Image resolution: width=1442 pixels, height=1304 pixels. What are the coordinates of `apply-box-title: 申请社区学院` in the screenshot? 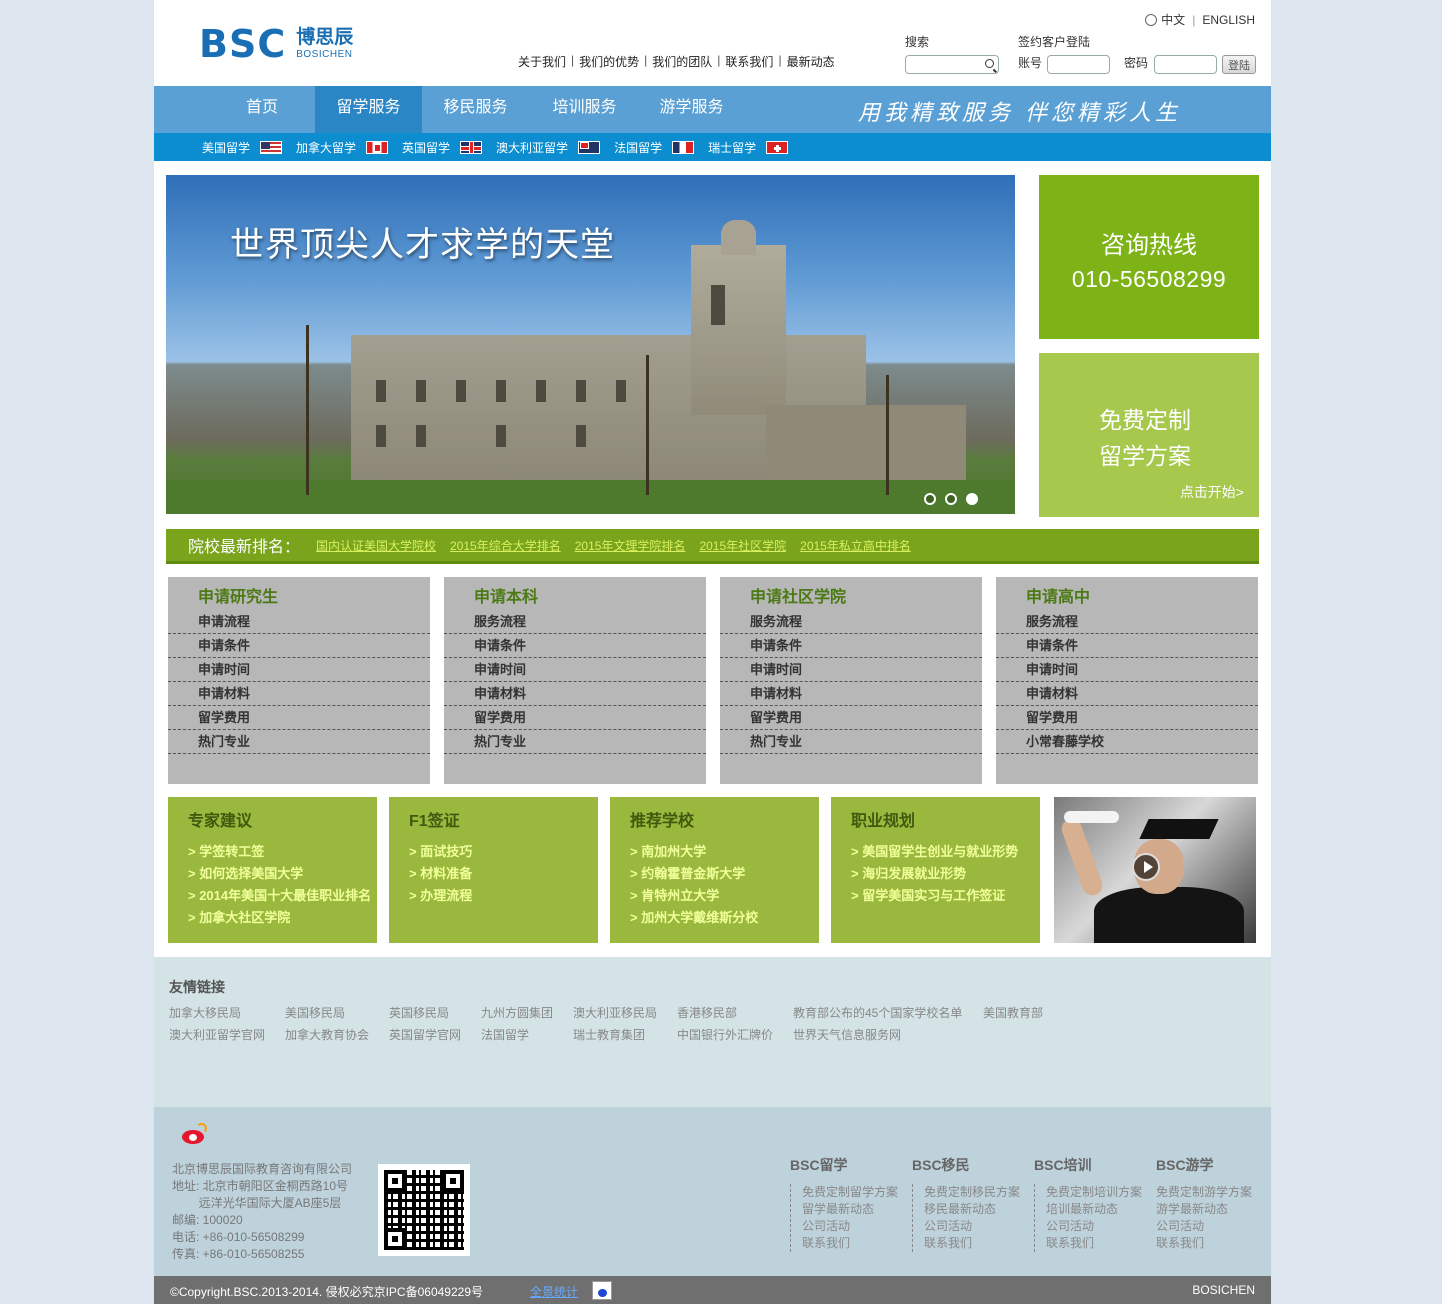 It's located at (798, 595).